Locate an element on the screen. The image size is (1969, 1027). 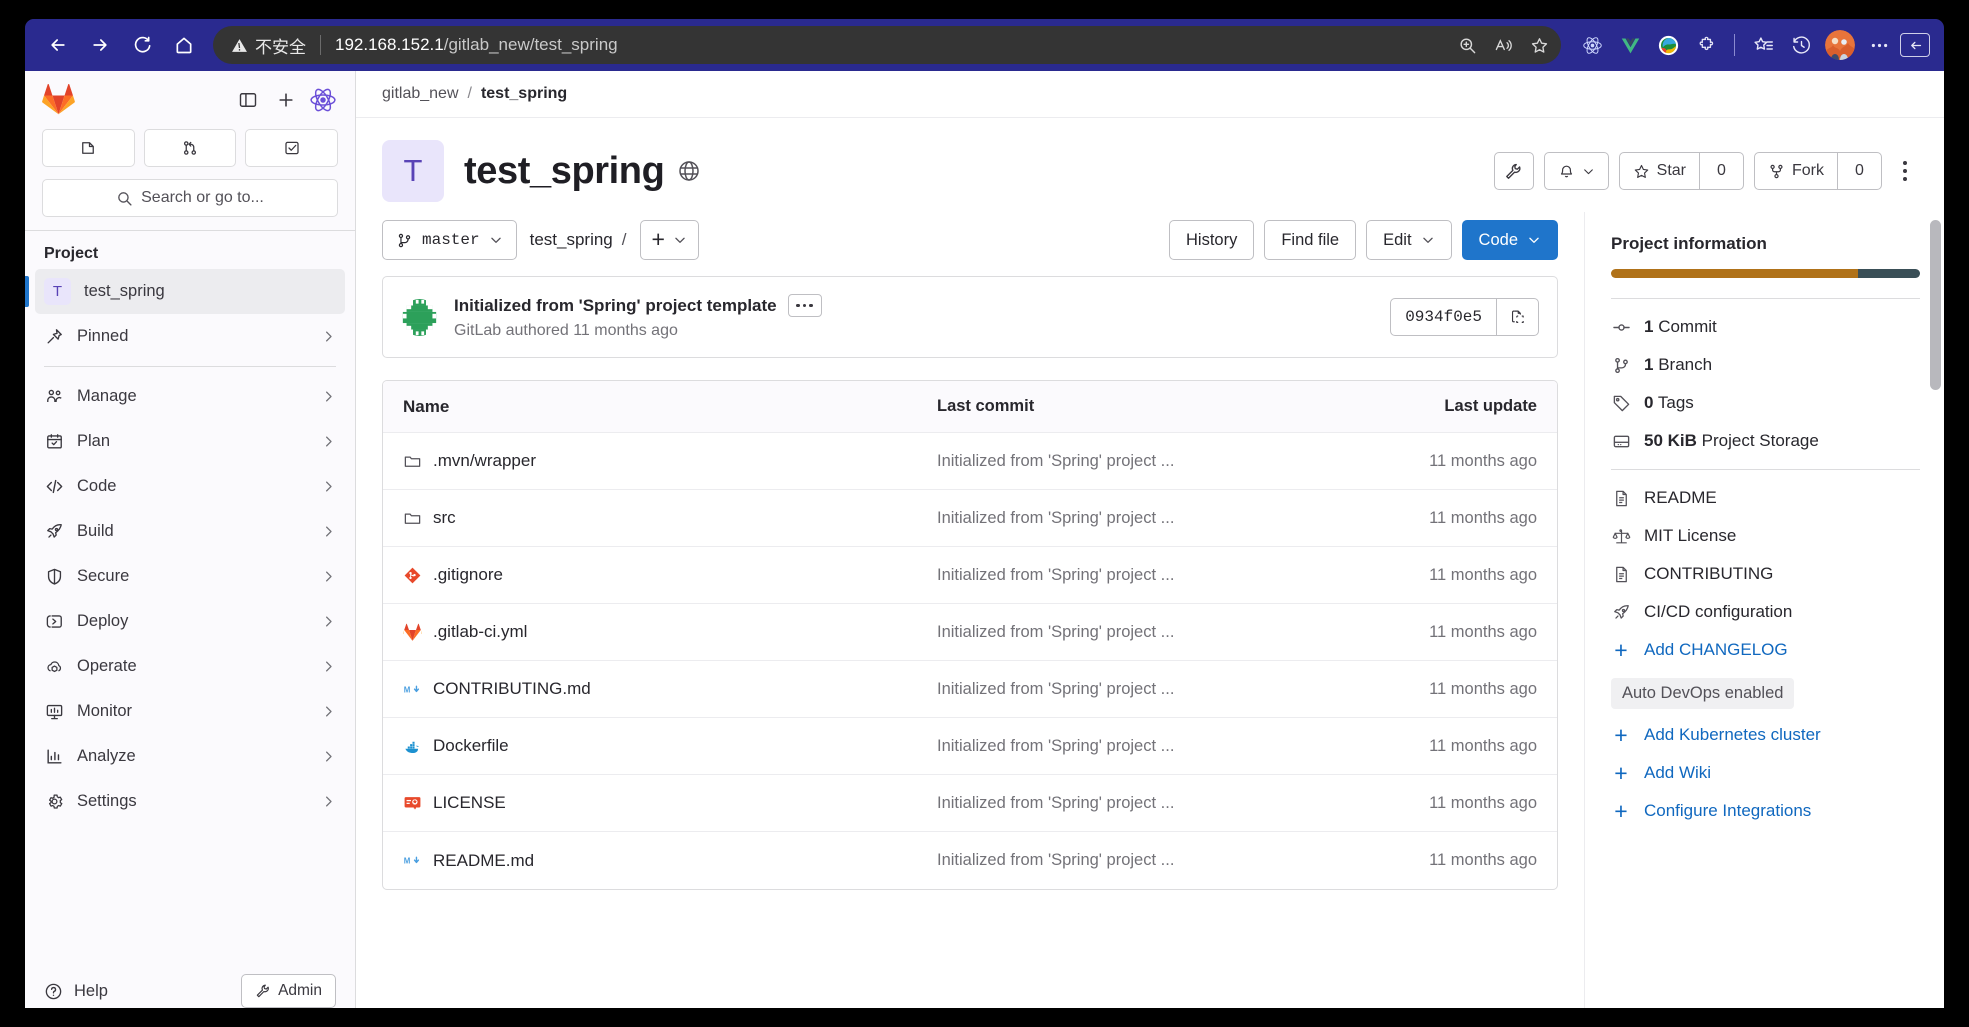
sidebar-item-settings: Settings is located at coordinates (190, 801).